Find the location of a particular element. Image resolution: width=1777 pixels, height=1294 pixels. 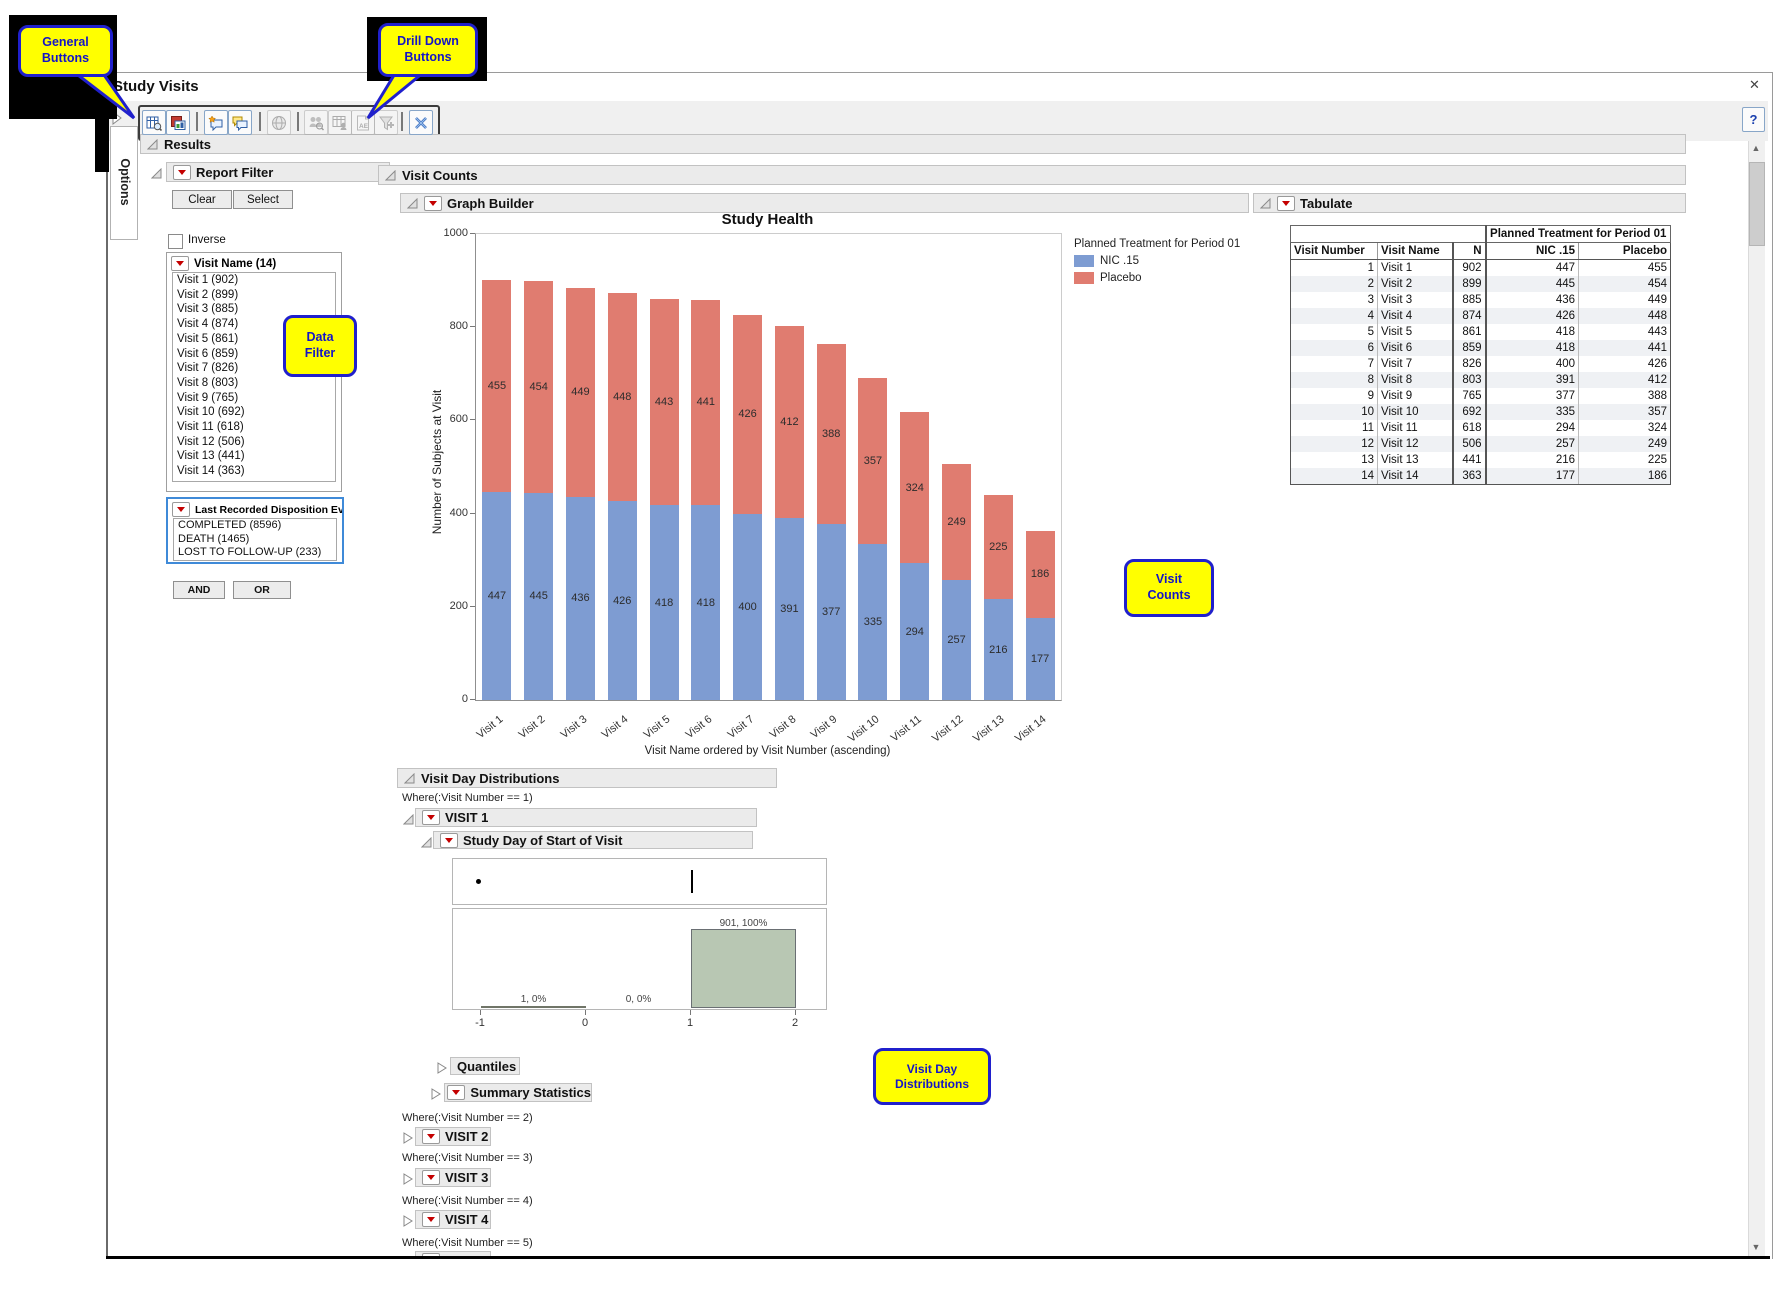

table-cell: 4 is located at coordinates (1334, 316).